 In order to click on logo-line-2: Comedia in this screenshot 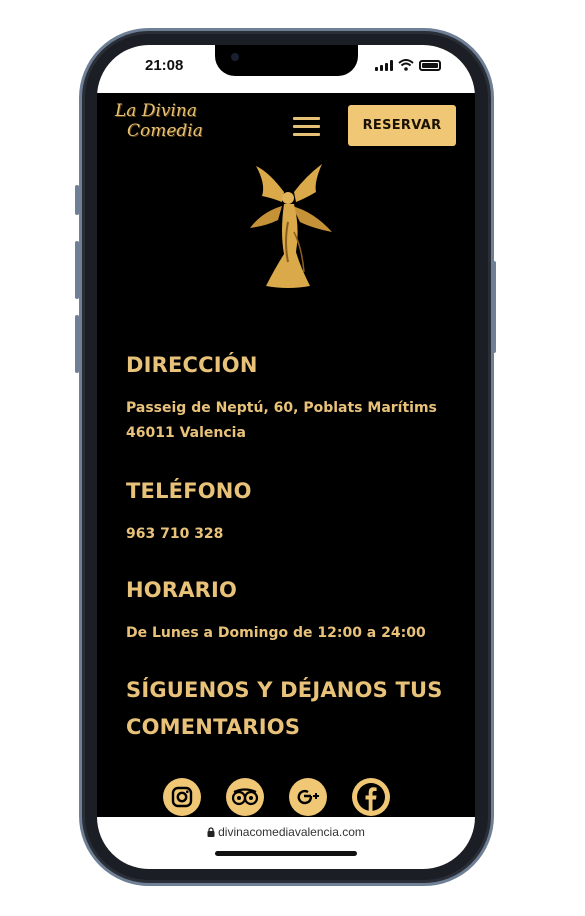, I will do `click(165, 131)`.